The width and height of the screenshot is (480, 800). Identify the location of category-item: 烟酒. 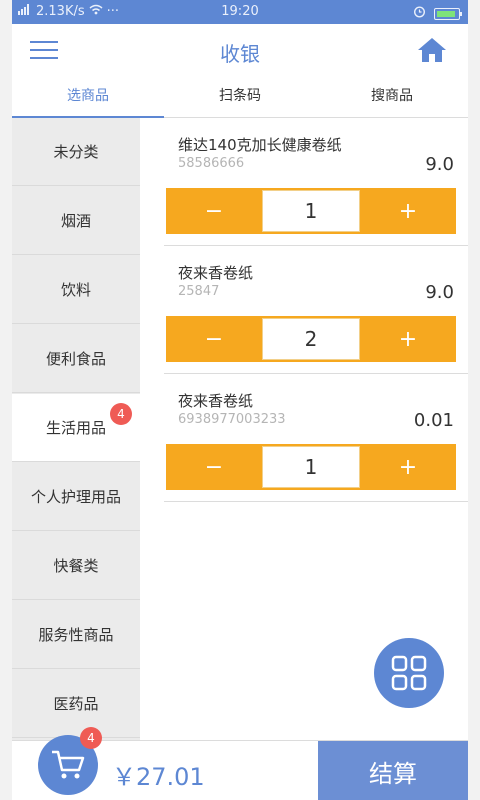
(76, 221).